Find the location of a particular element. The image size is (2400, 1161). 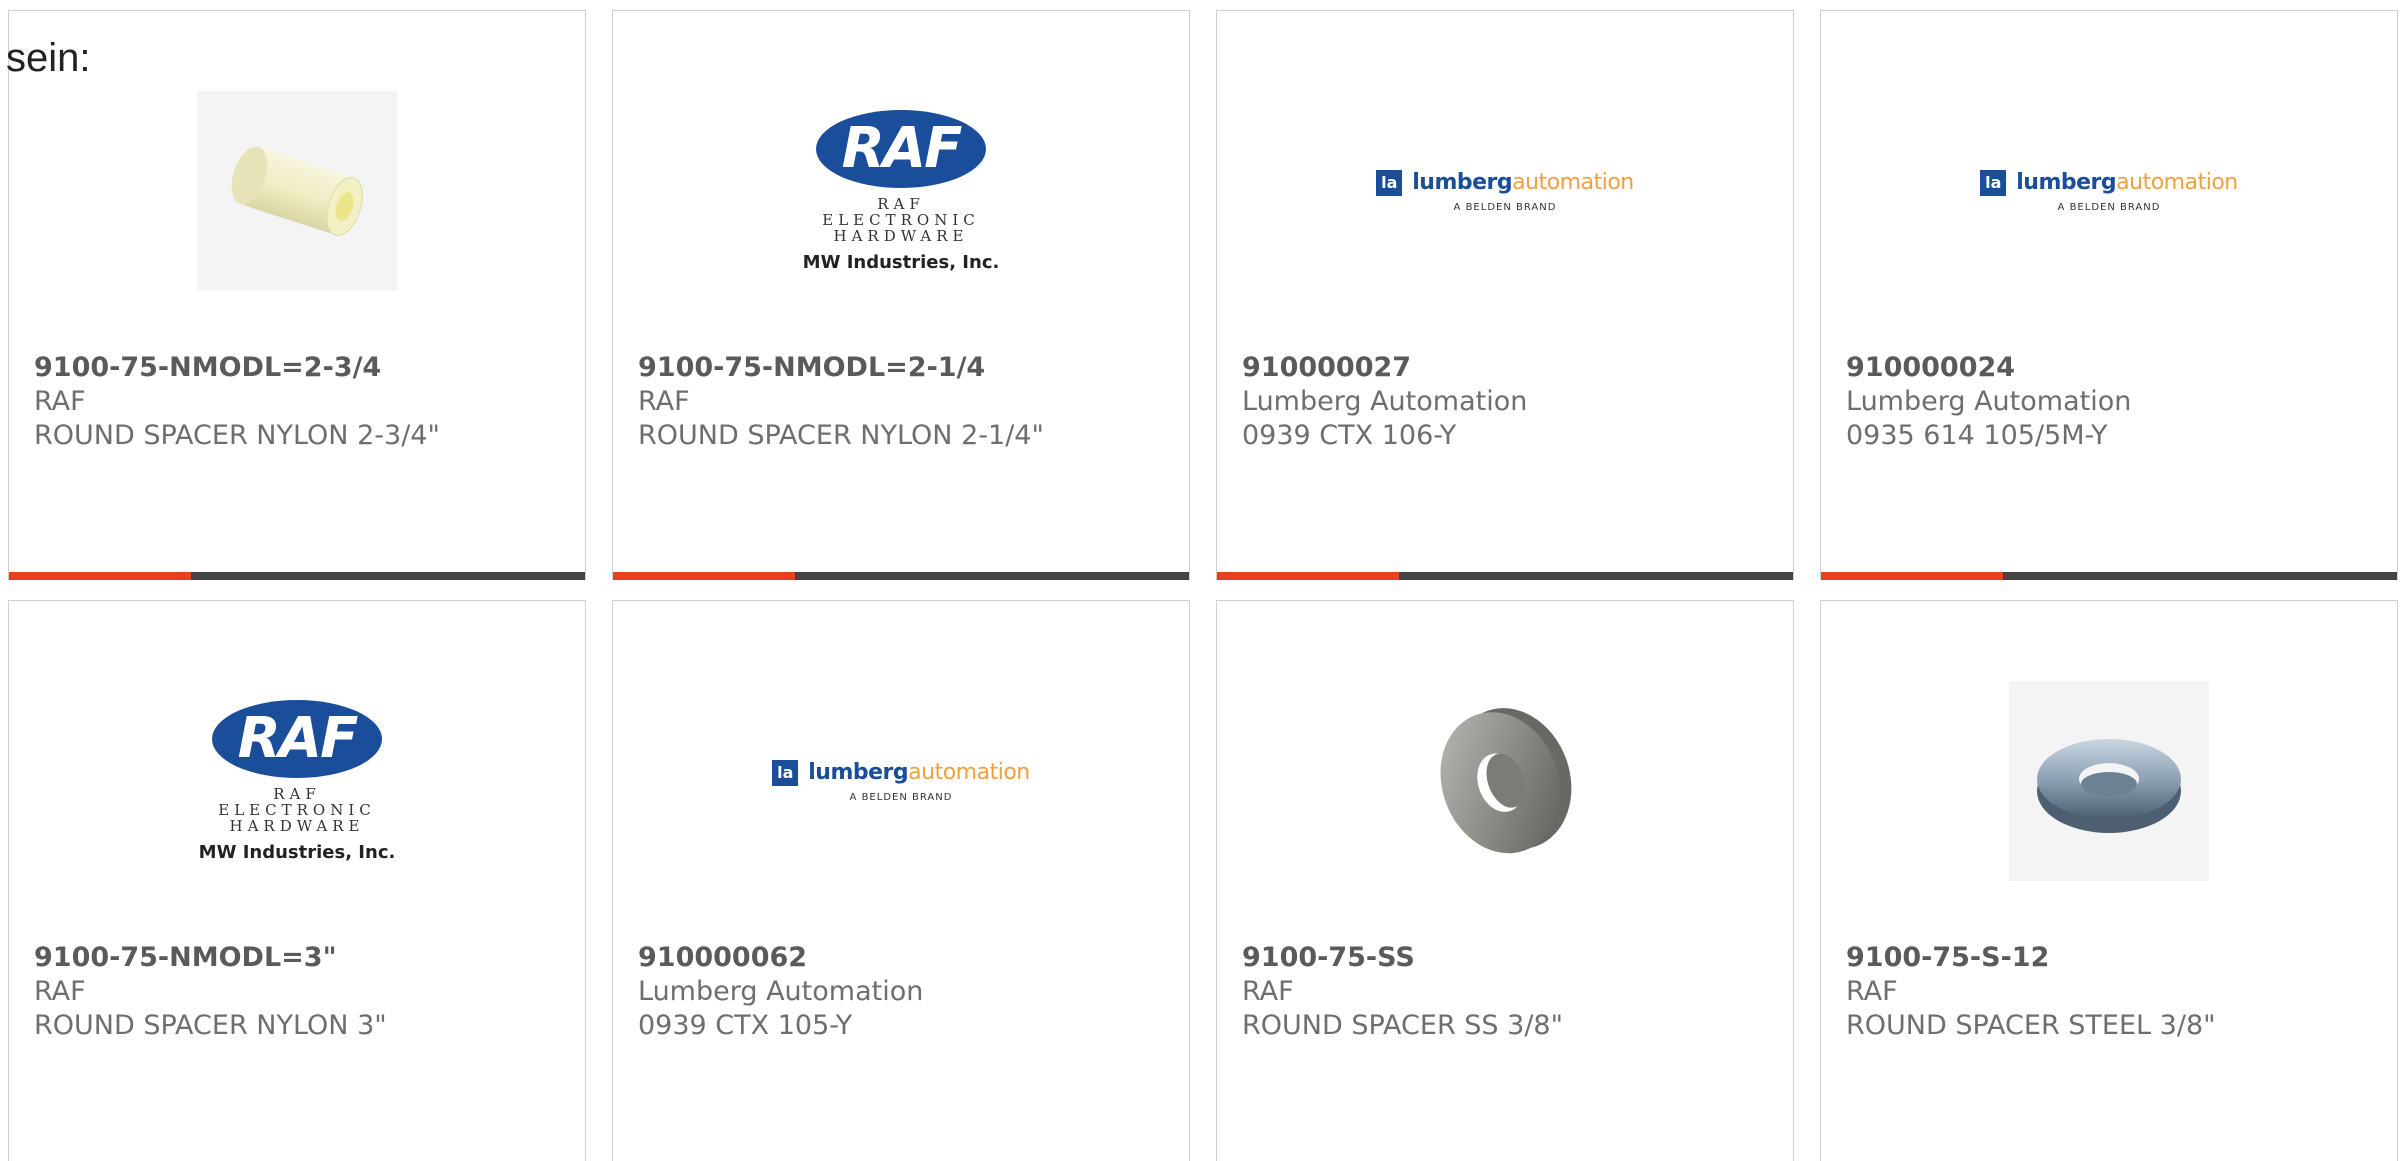

steel-washer-image is located at coordinates (2109, 781).